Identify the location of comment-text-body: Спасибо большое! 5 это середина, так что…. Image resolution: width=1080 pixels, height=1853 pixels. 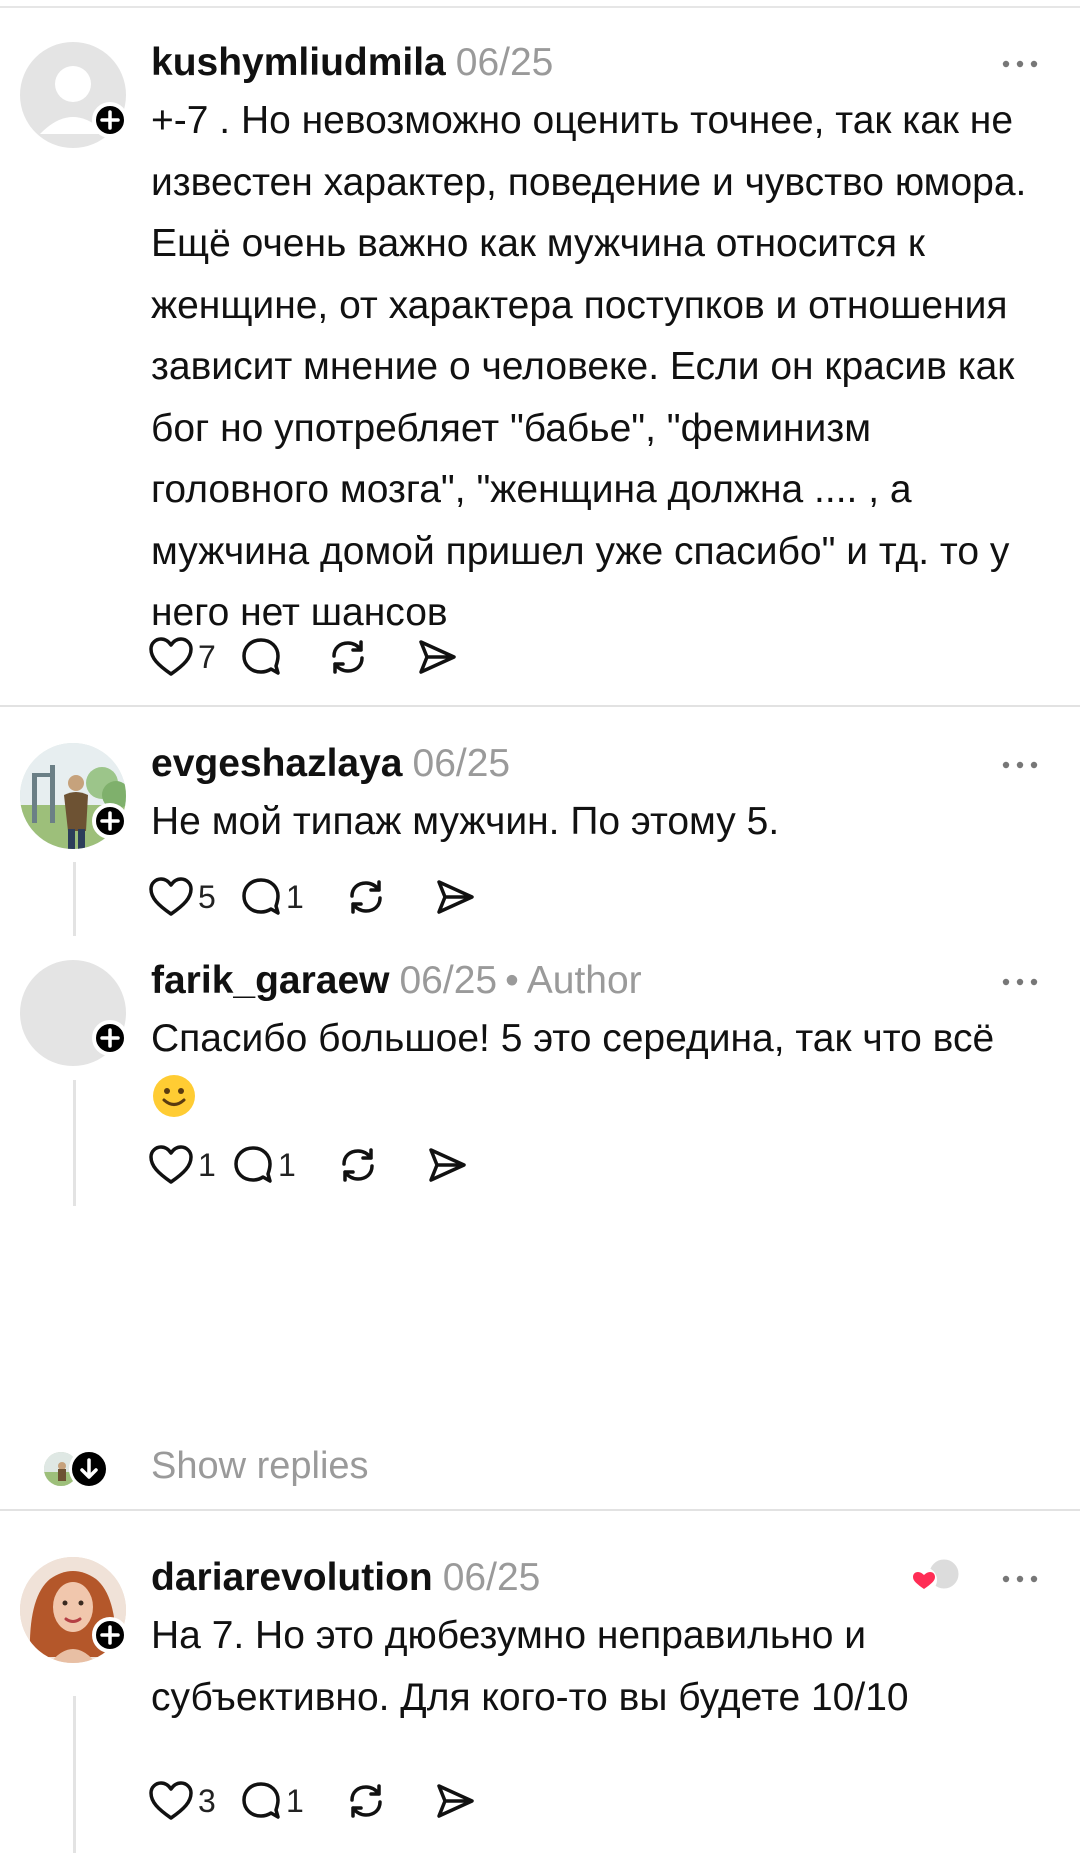
(573, 1038).